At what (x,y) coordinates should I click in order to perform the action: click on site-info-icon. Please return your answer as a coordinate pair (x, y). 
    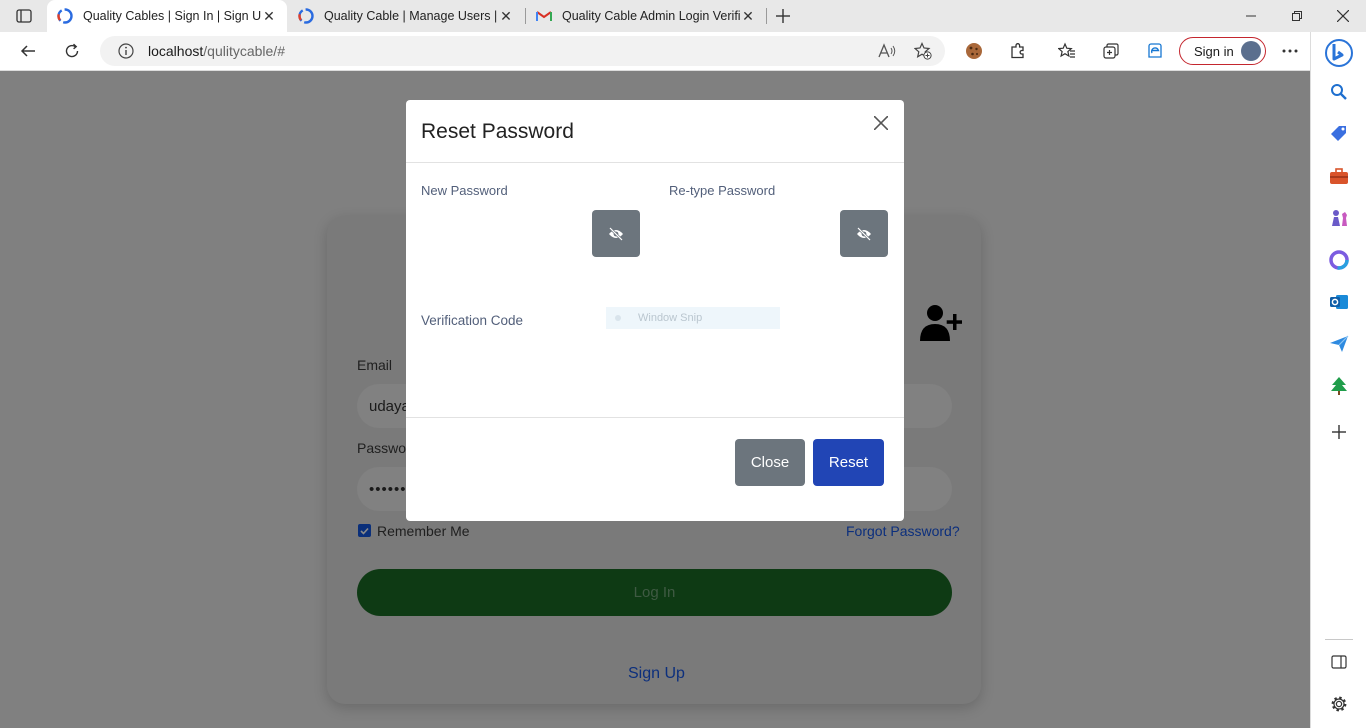
    Looking at the image, I should click on (126, 51).